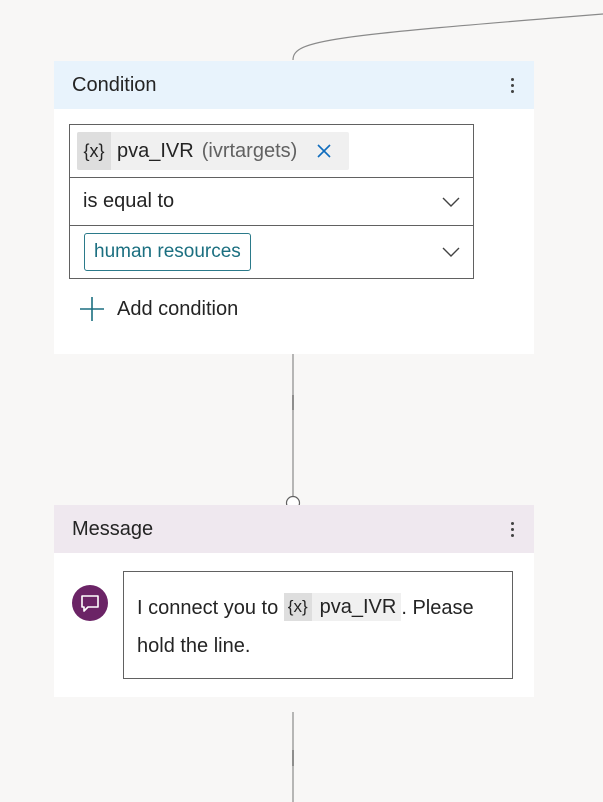 This screenshot has height=802, width=603. I want to click on value-dropdown: human resources, so click(271, 252).